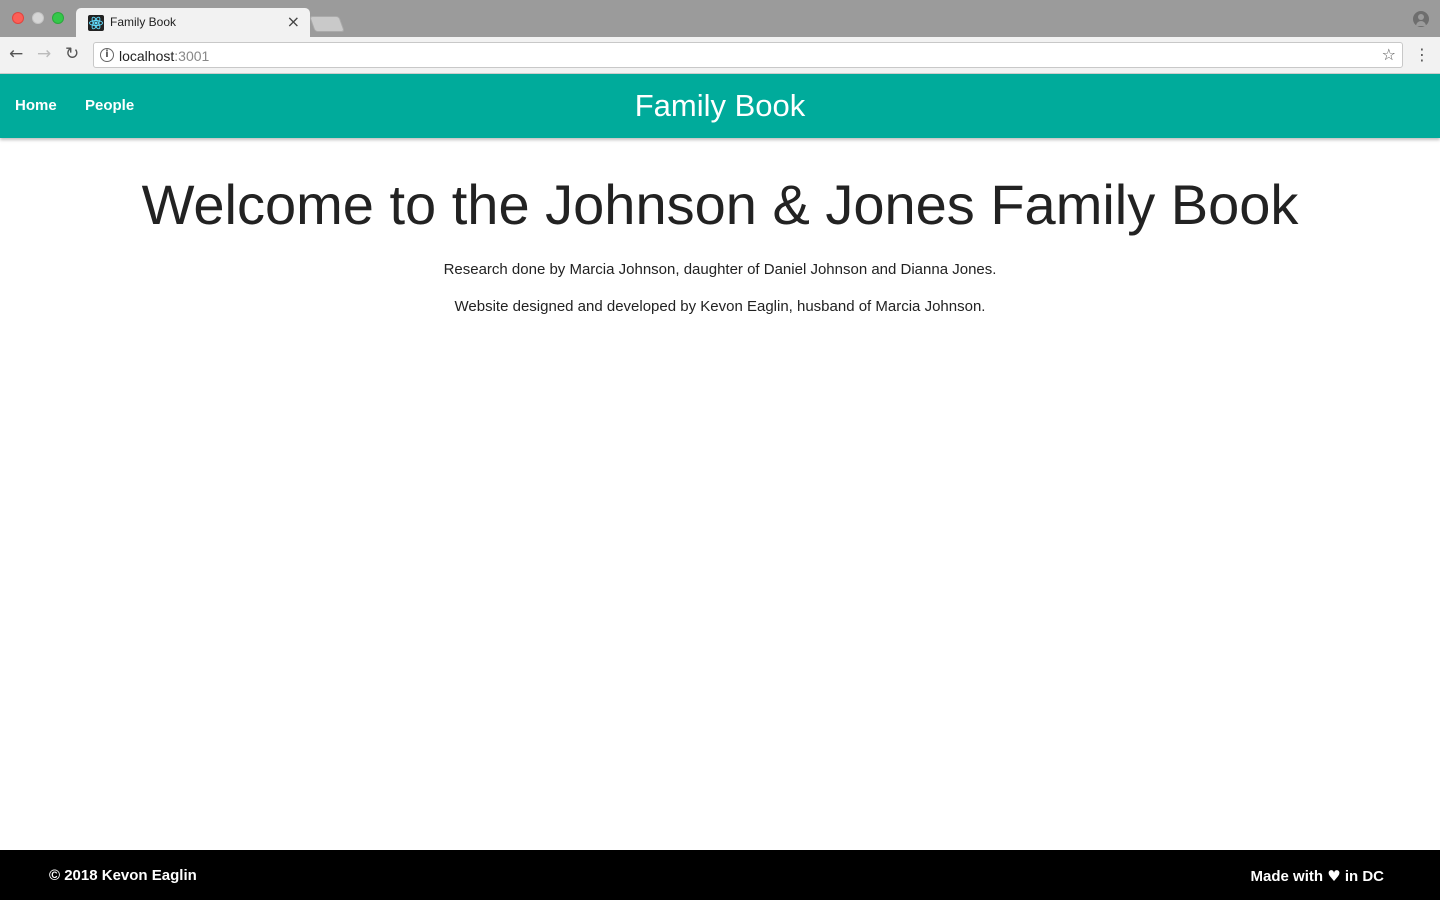 This screenshot has width=1440, height=900. What do you see at coordinates (72, 54) in the screenshot?
I see `reload-icon: ↻` at bounding box center [72, 54].